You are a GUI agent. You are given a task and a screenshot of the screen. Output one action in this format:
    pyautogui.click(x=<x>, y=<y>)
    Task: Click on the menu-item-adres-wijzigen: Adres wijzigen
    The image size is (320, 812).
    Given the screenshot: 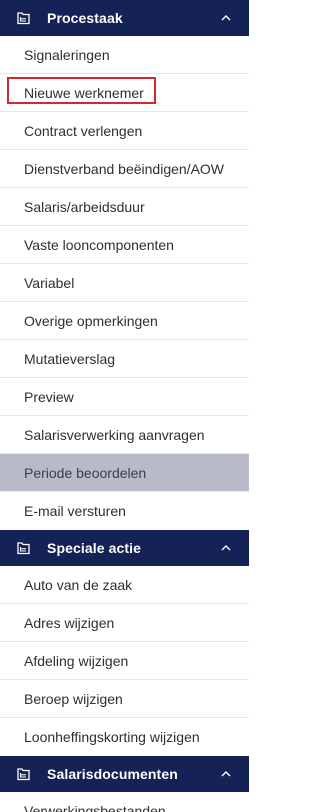 What is the action you would take?
    pyautogui.click(x=124, y=623)
    